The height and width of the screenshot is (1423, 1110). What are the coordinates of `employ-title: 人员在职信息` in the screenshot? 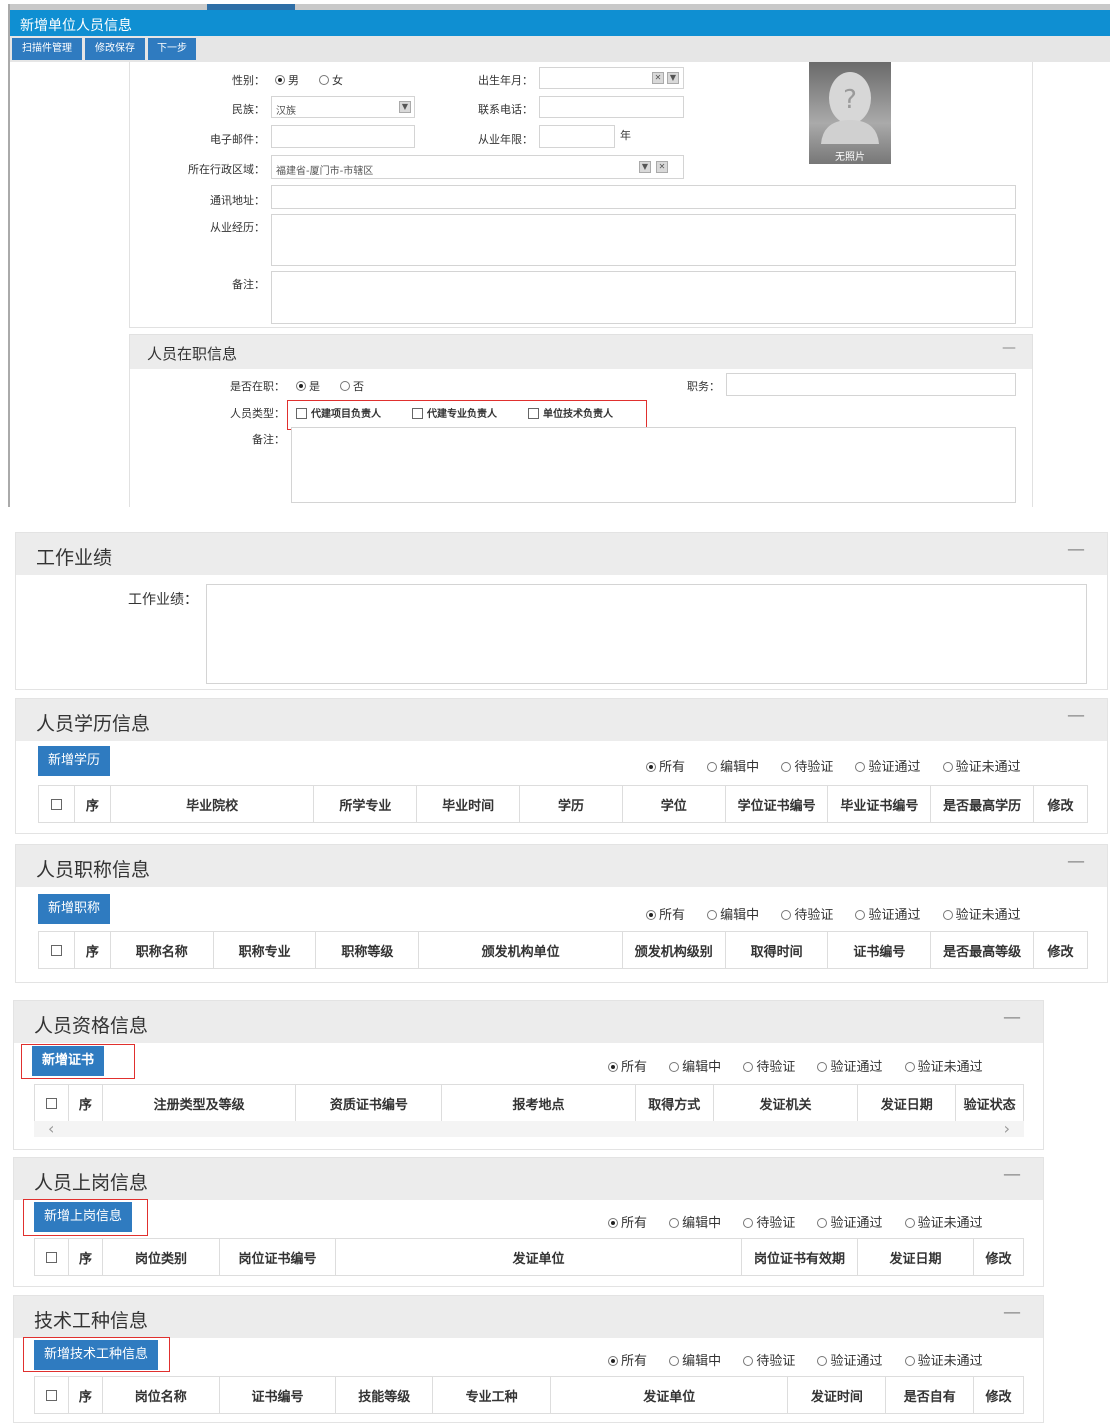 It's located at (192, 354).